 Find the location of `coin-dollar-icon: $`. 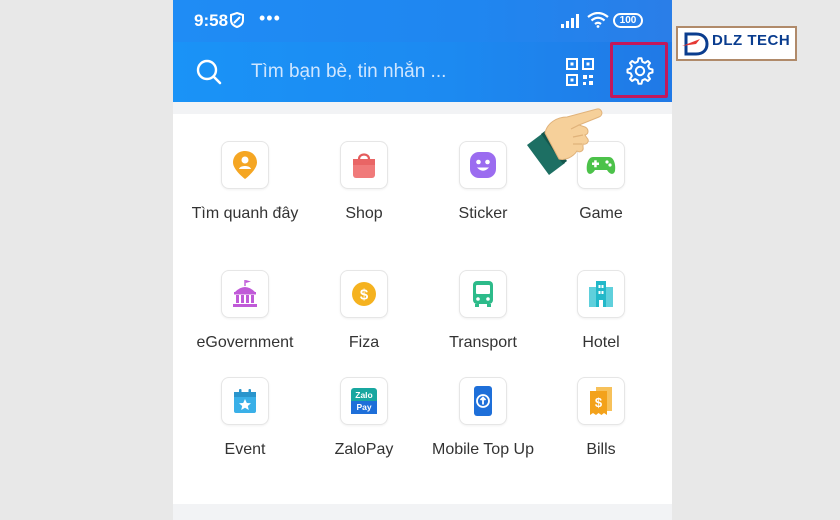

coin-dollar-icon: $ is located at coordinates (364, 294).